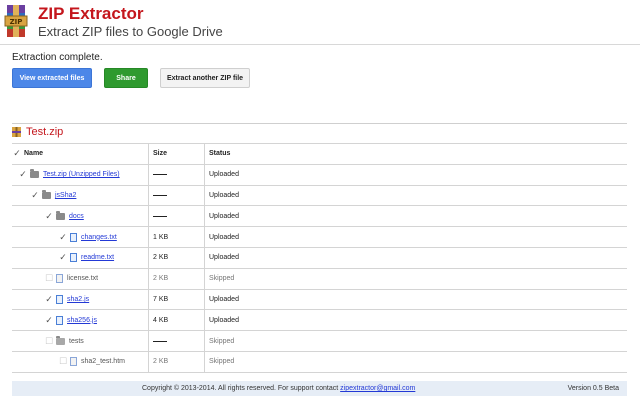  I want to click on table-row: ✓ jsSha2 Uploaded, so click(319, 196).